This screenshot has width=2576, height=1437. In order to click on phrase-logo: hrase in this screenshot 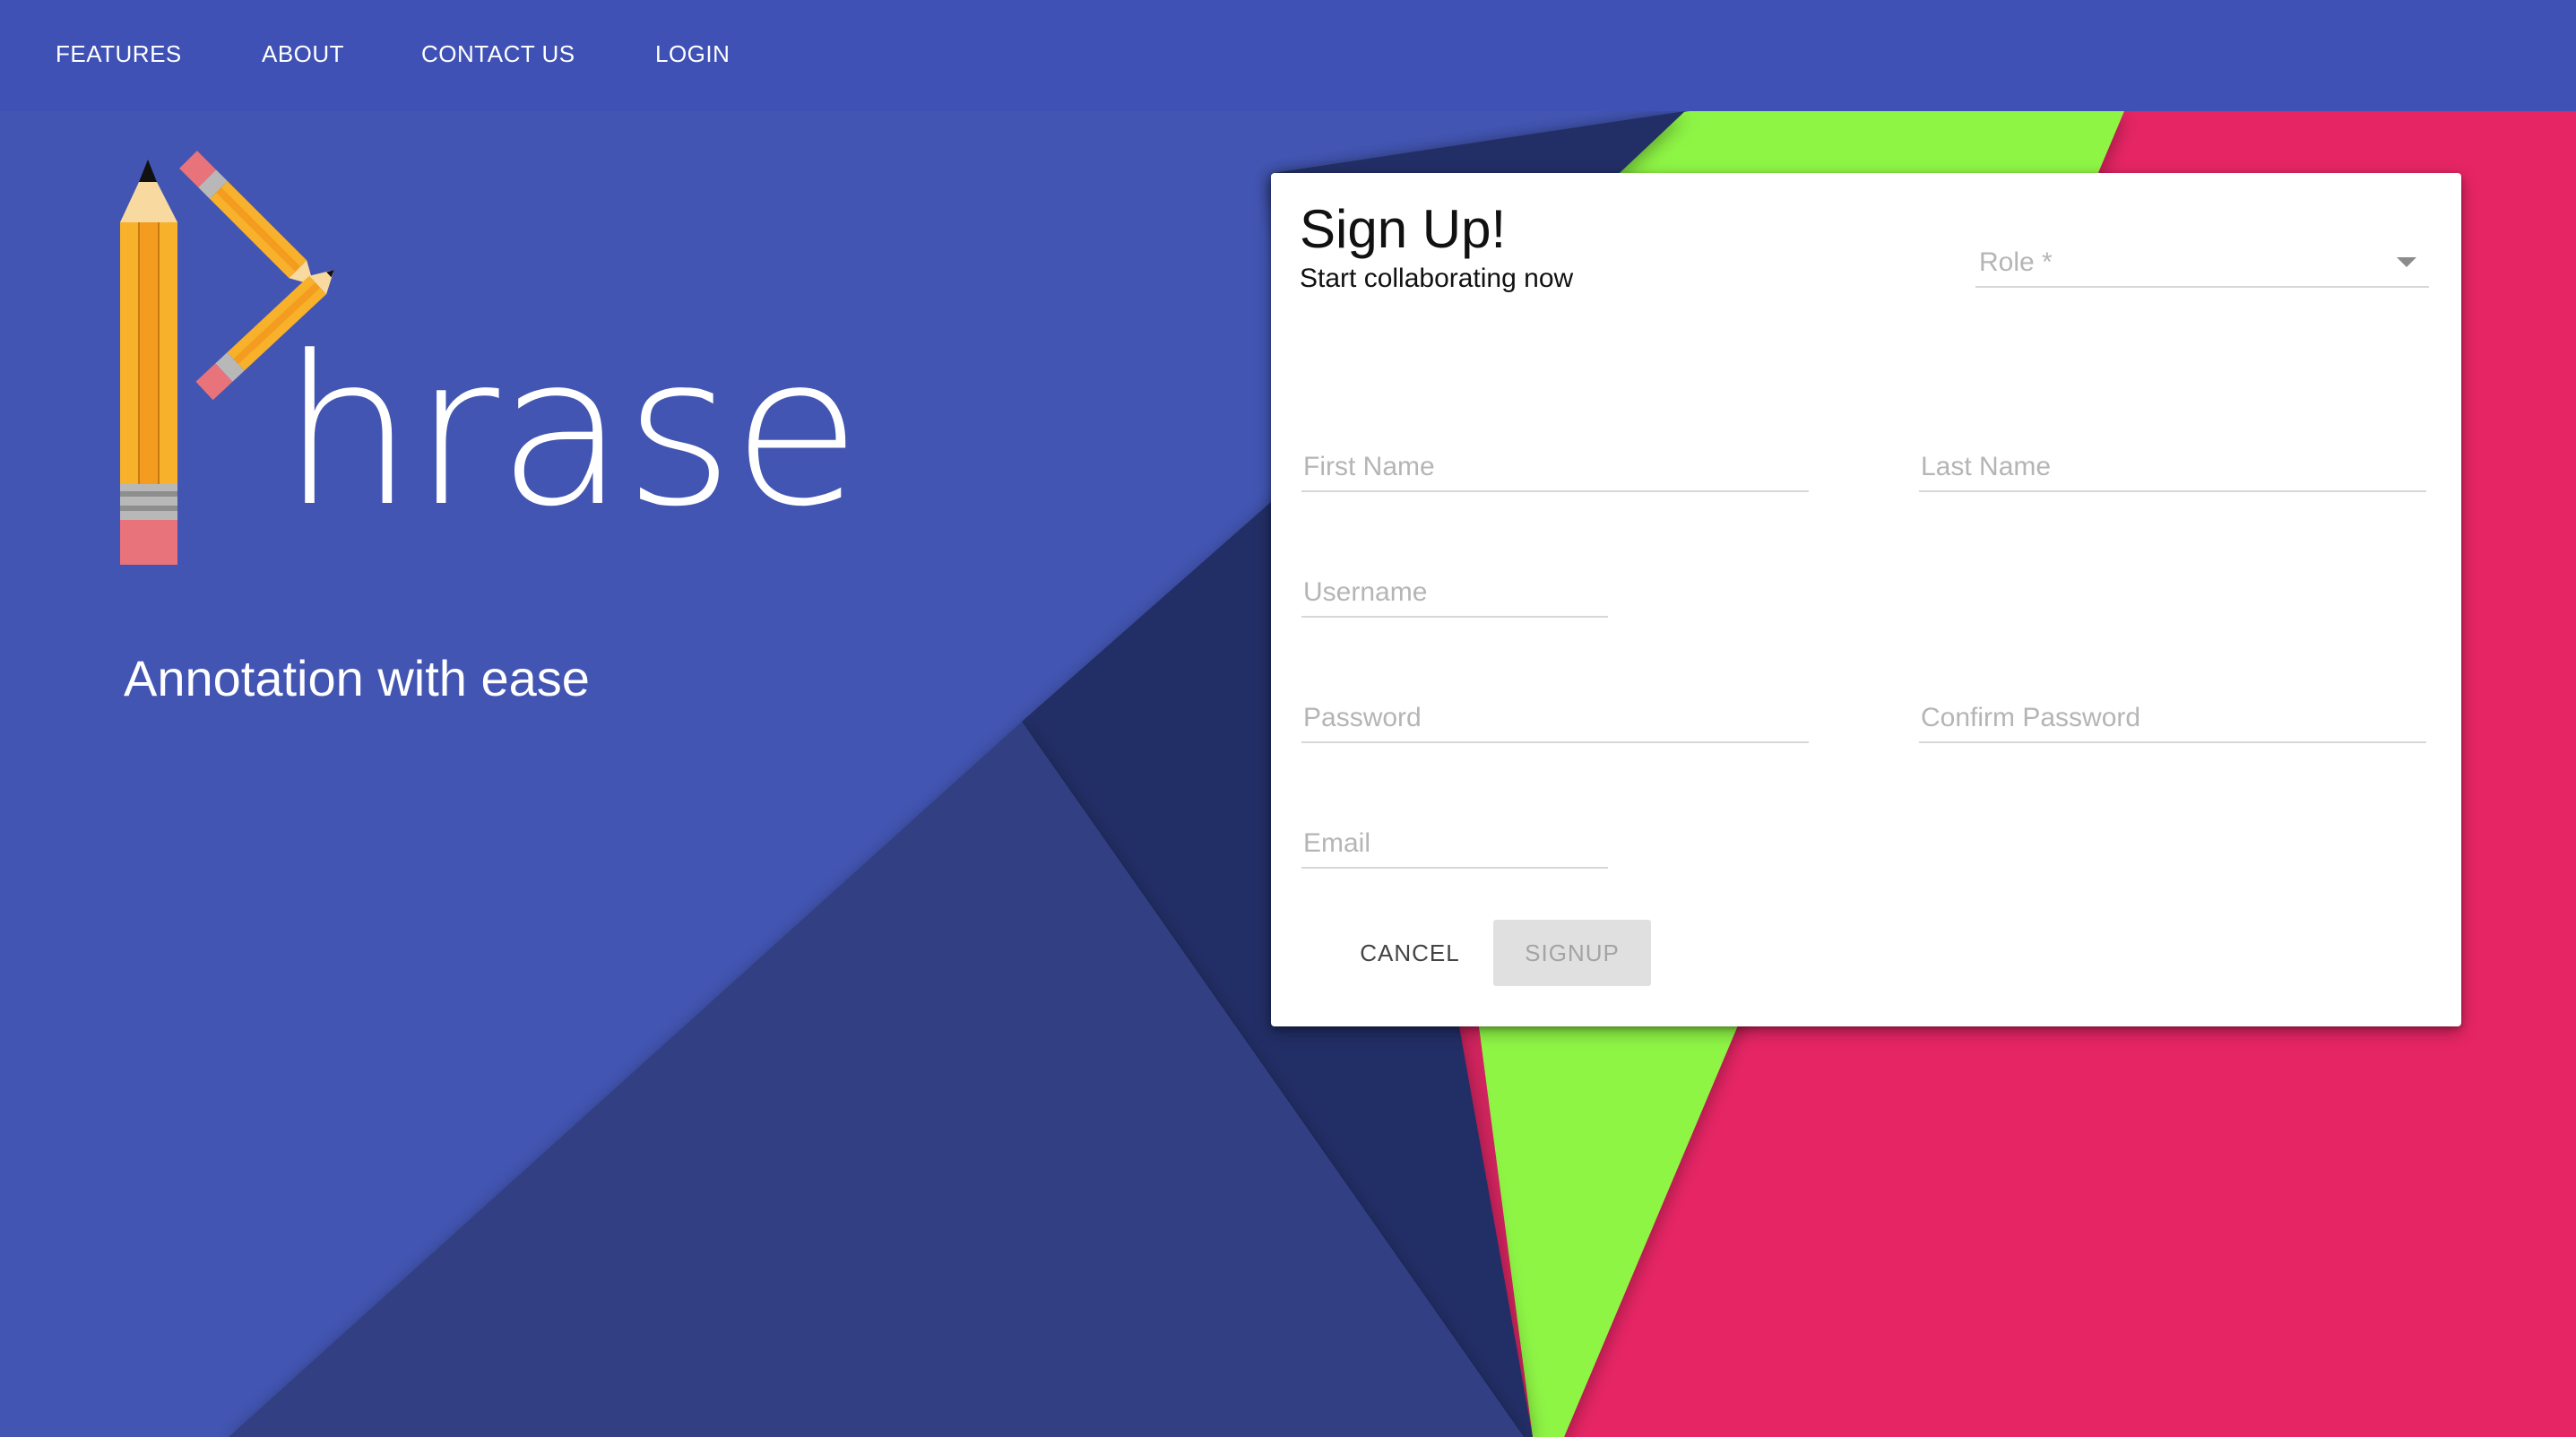, I will do `click(484, 357)`.